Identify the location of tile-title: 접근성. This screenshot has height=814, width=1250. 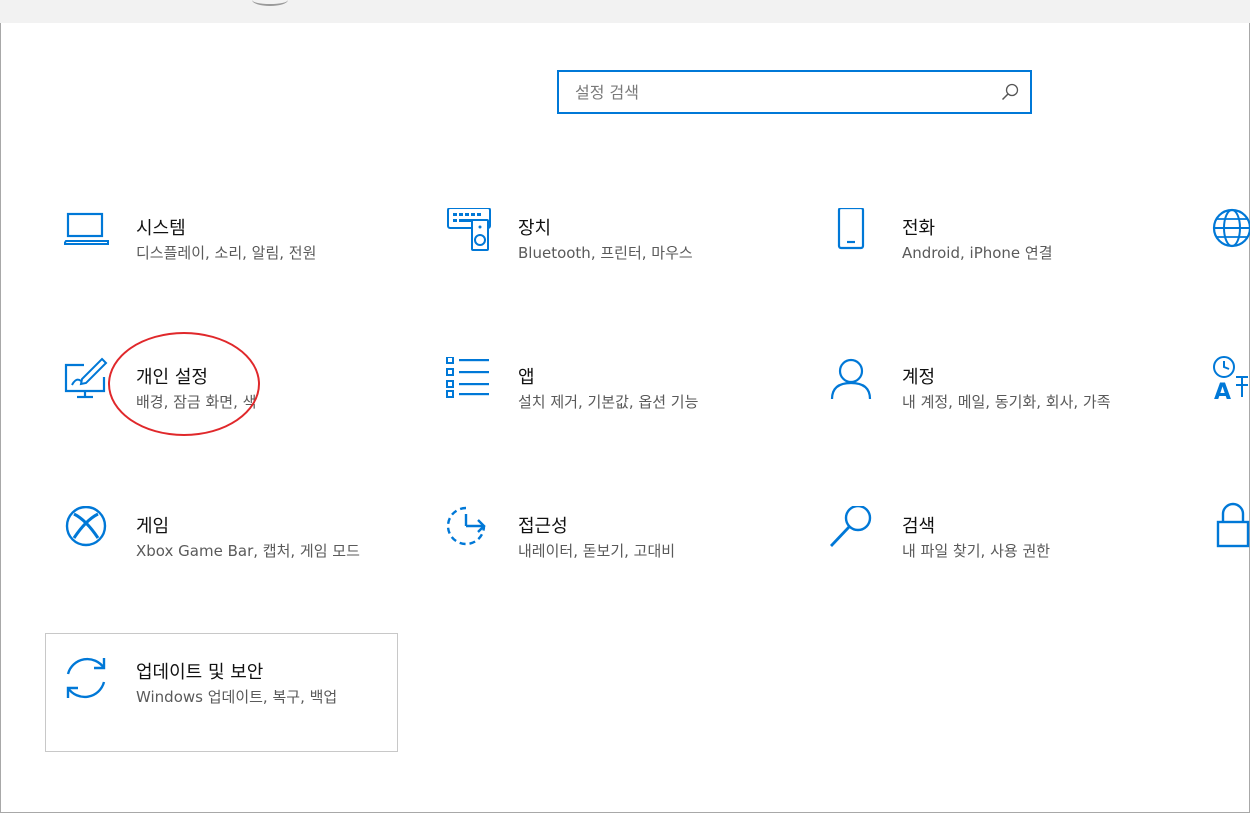
(543, 526).